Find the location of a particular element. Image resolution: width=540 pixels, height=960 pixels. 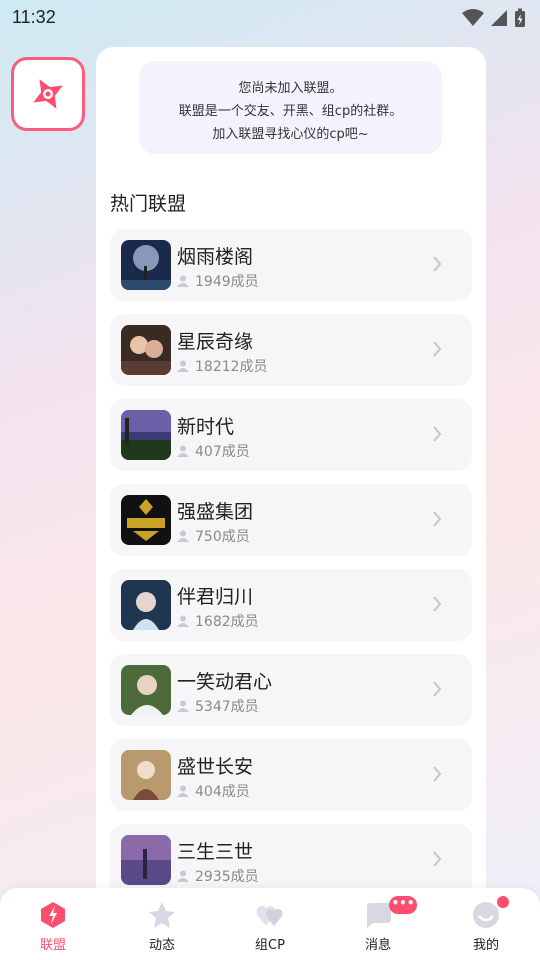

member-count: 1682成员 is located at coordinates (227, 622).